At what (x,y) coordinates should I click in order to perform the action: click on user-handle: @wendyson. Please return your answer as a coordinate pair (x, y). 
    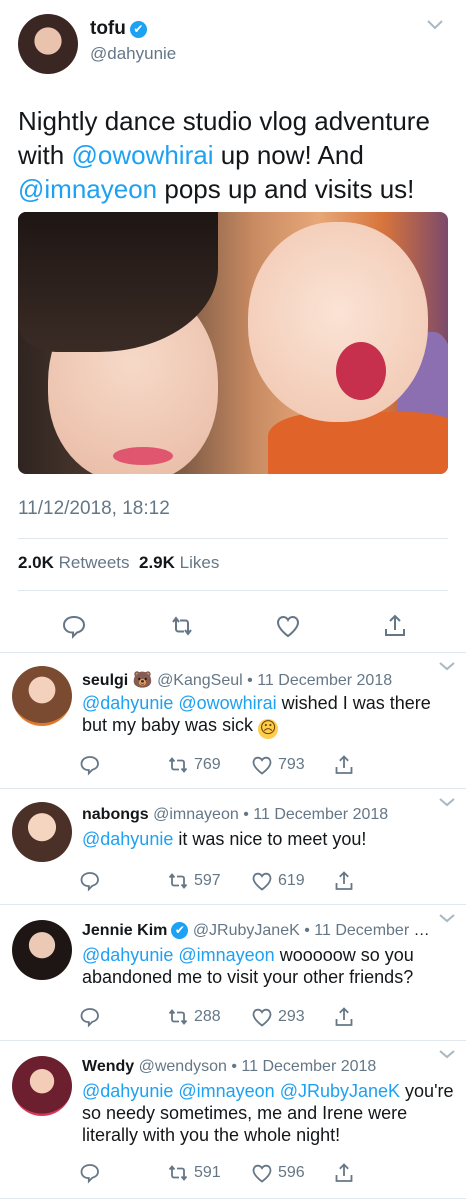
    Looking at the image, I should click on (183, 1066).